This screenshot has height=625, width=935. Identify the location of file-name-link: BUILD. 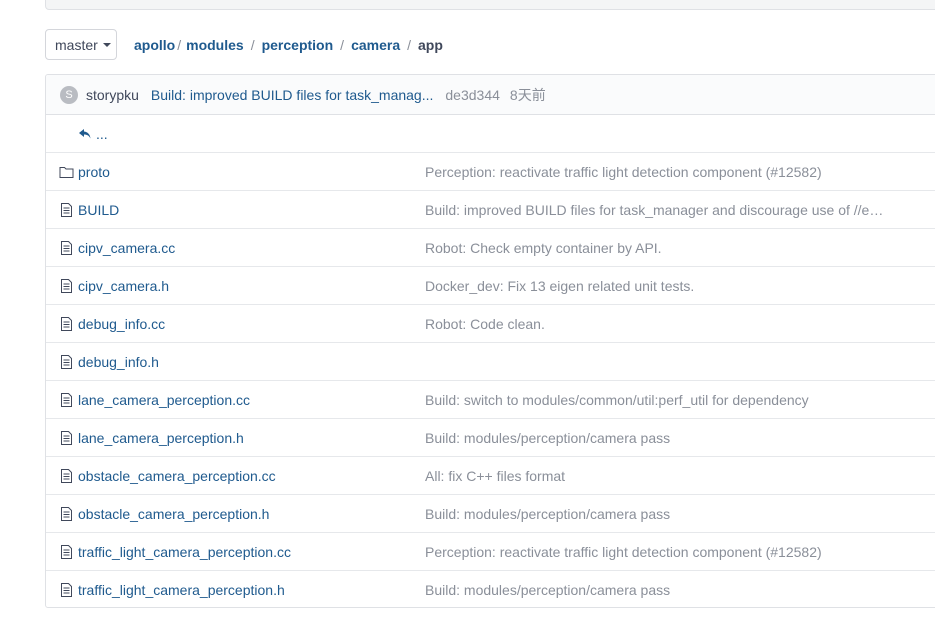
(98, 210).